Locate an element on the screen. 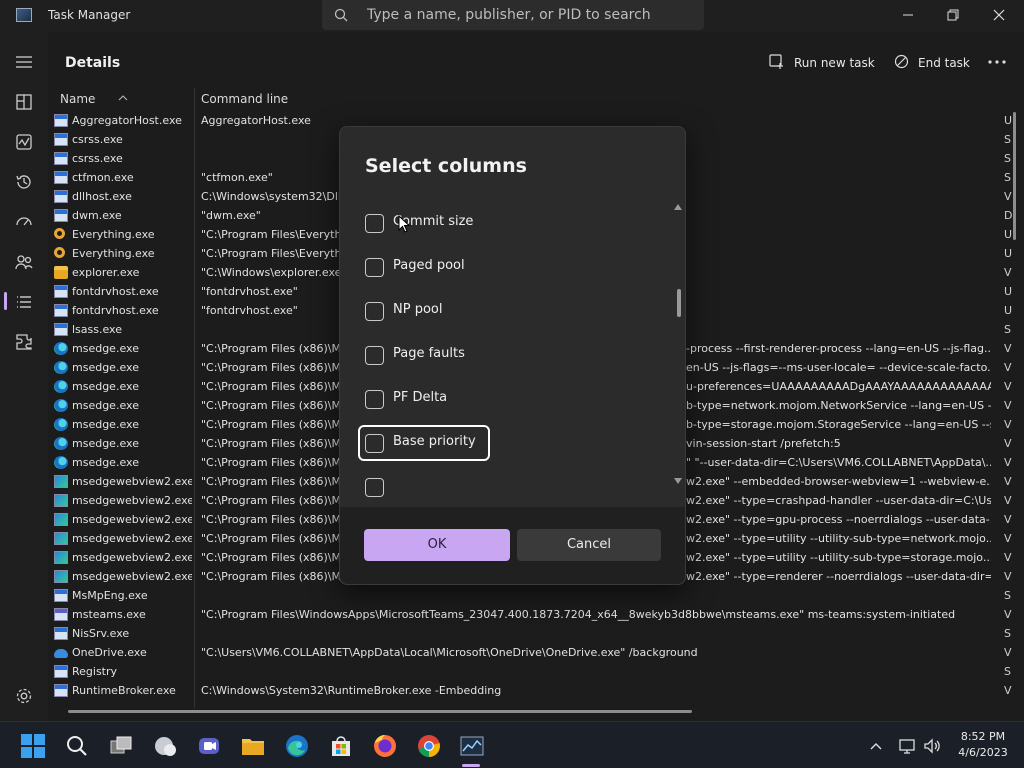  restore-button is located at coordinates (953, 15).